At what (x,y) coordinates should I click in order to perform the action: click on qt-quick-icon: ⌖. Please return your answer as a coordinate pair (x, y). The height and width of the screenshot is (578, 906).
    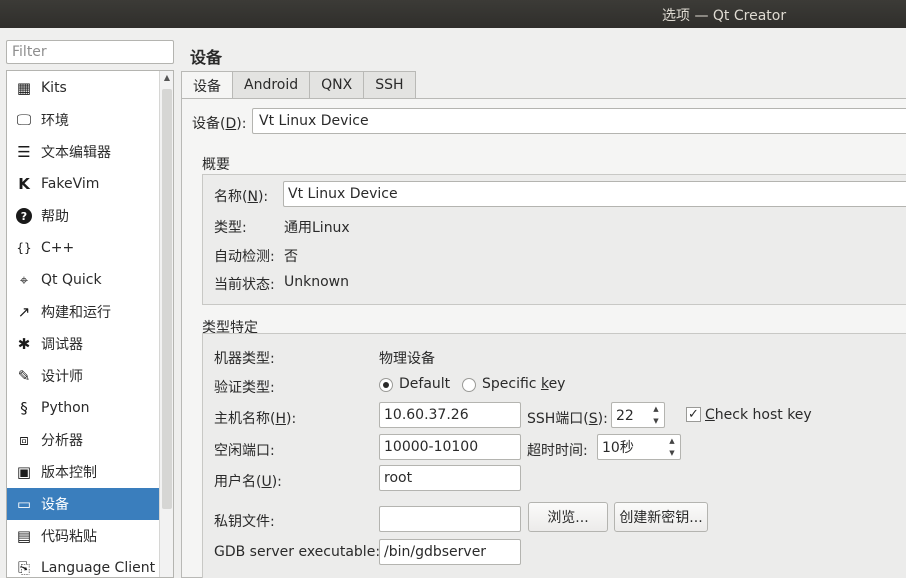
    Looking at the image, I should click on (24, 280).